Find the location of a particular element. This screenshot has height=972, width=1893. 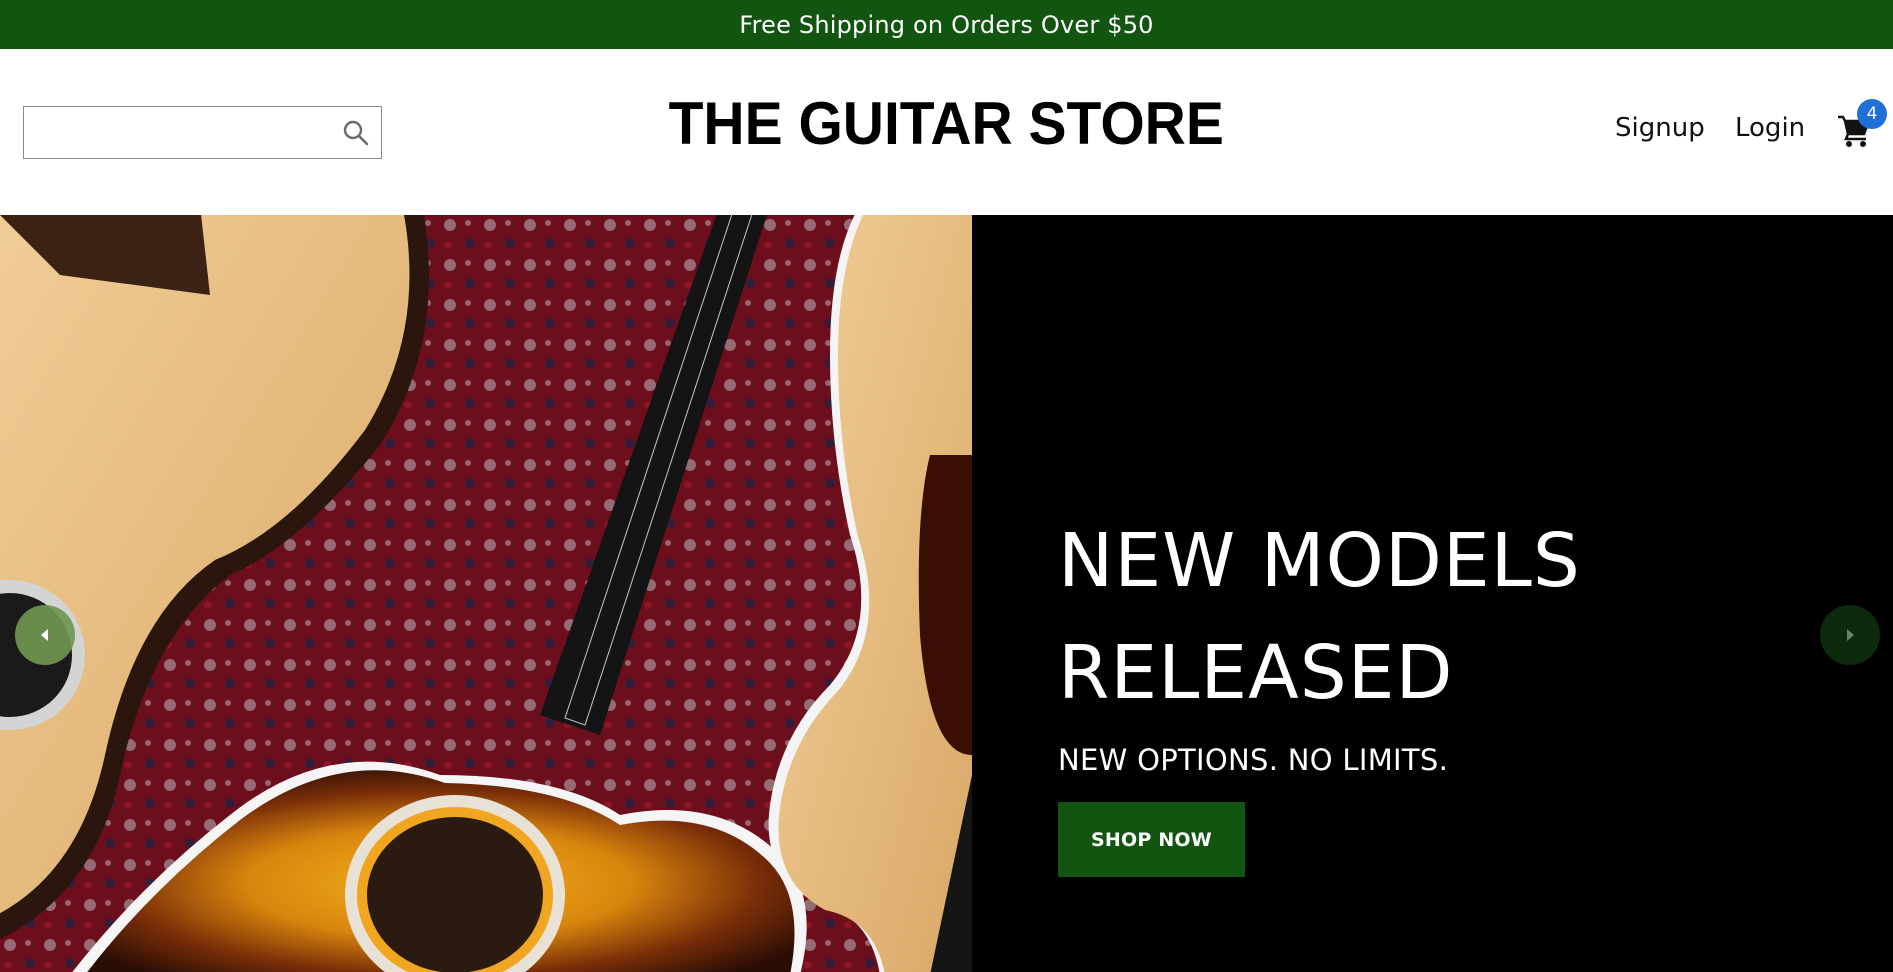

carousel-prev-button is located at coordinates (45, 635).